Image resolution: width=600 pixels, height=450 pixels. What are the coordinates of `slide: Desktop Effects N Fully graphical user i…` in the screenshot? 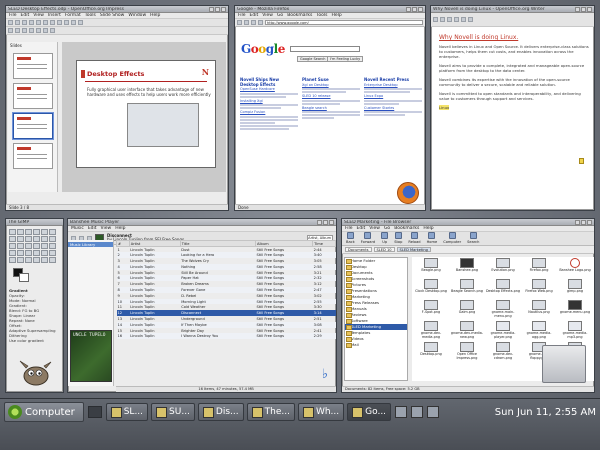 It's located at (146, 114).